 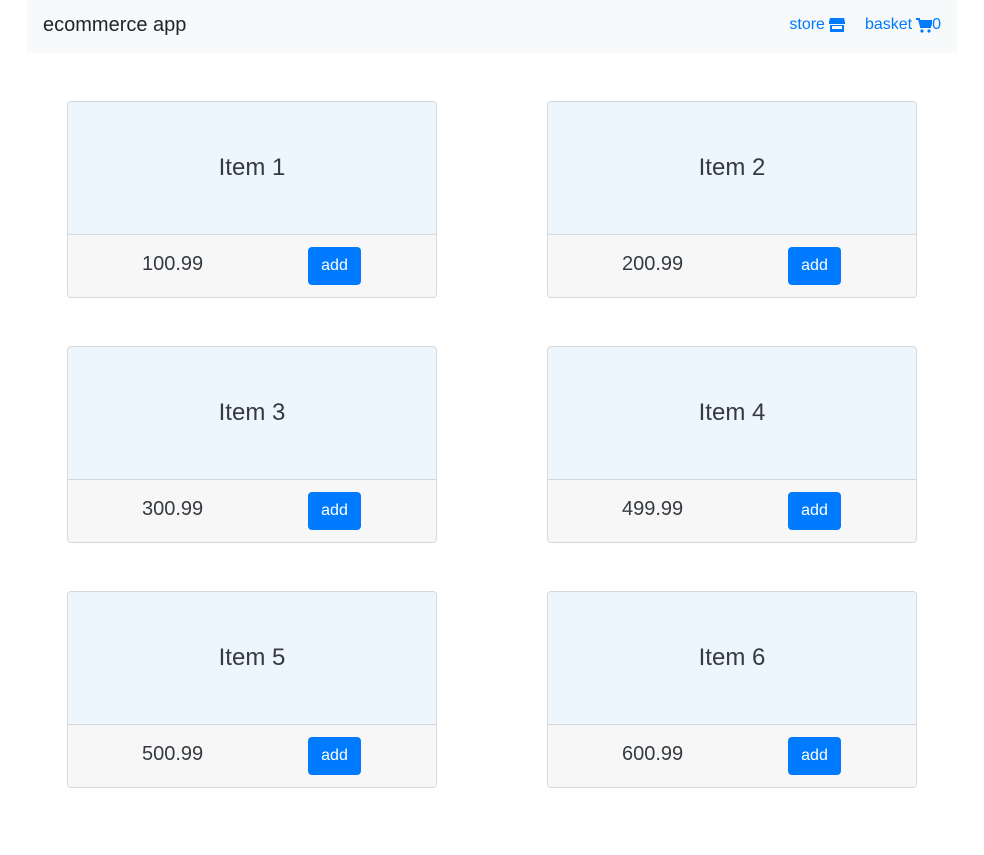 What do you see at coordinates (732, 756) in the screenshot?
I see `product-footer: 600.99 add` at bounding box center [732, 756].